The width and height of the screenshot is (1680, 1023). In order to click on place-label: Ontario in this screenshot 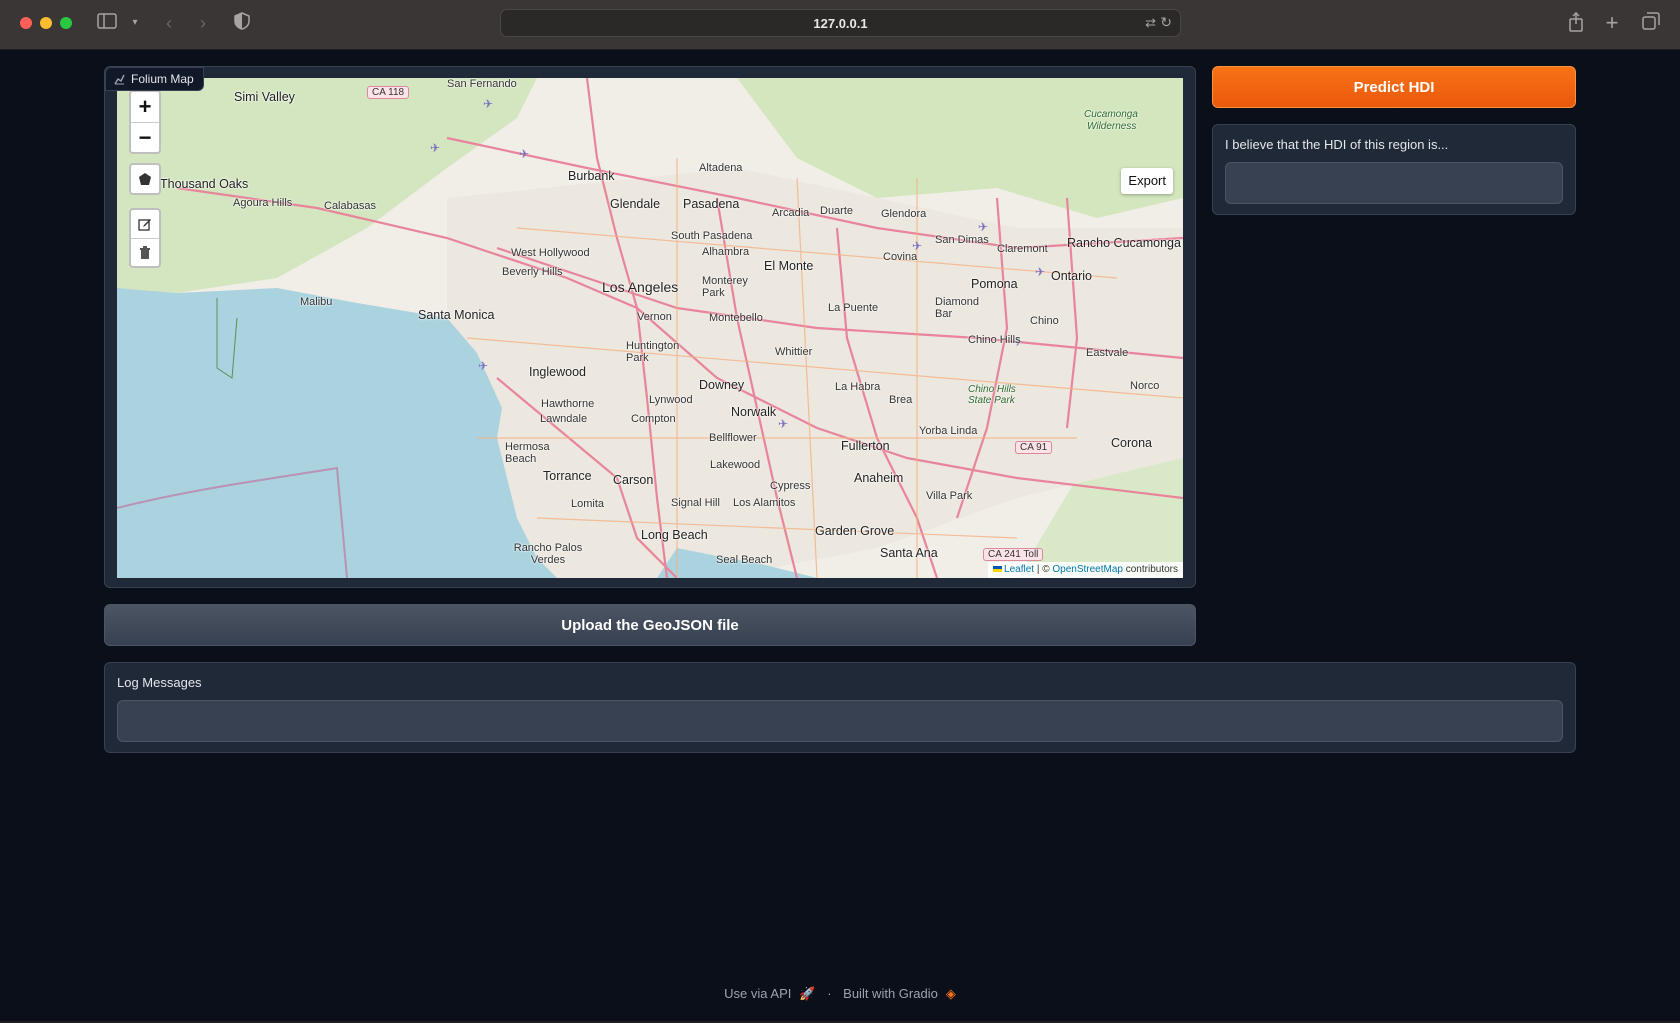, I will do `click(1071, 276)`.